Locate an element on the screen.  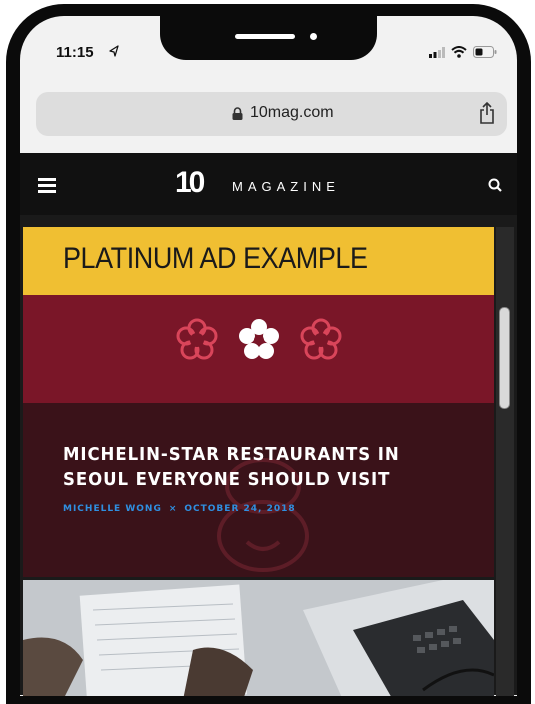
search-icon is located at coordinates (495, 185).